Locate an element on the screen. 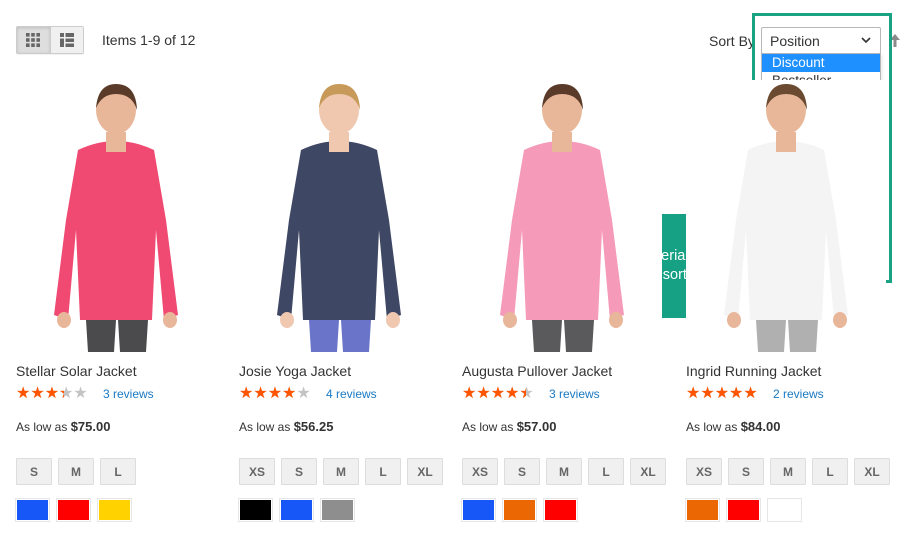 Image resolution: width=906 pixels, height=550 pixels. toolbar-amount: Items 1-9 of 12 is located at coordinates (149, 40).